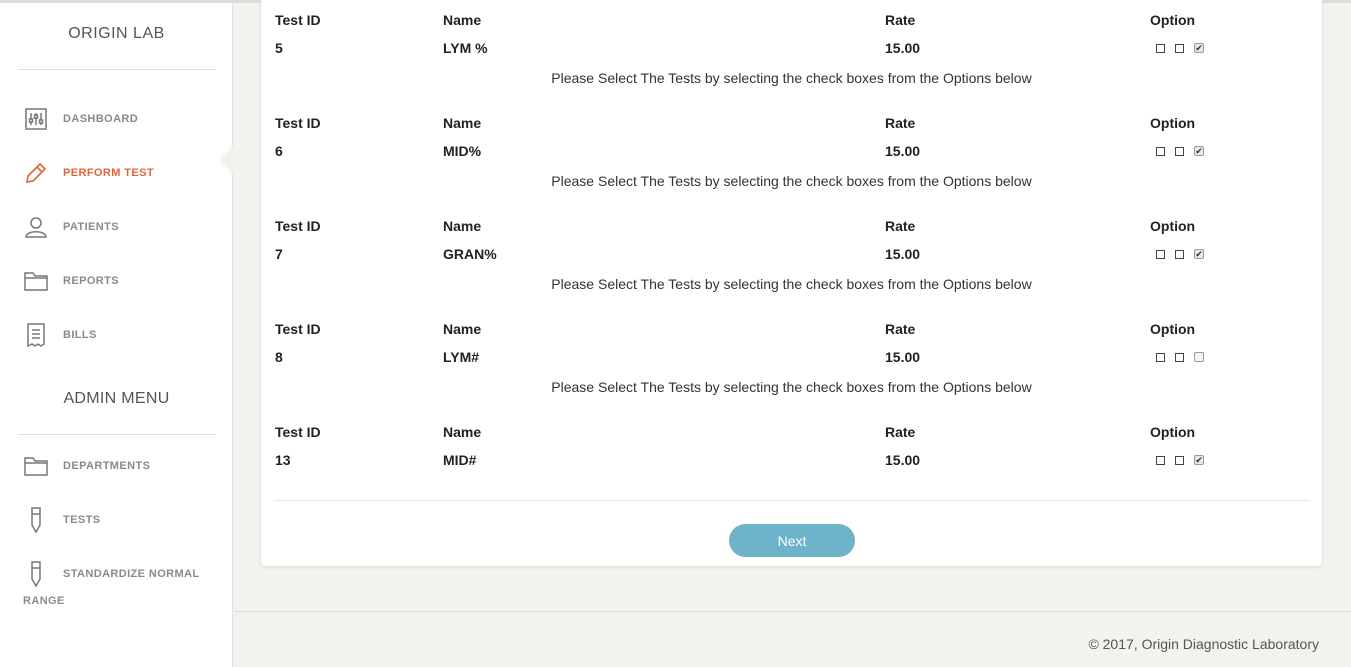 This screenshot has height=667, width=1351. Describe the element at coordinates (279, 48) in the screenshot. I see `test-id: 5` at that location.